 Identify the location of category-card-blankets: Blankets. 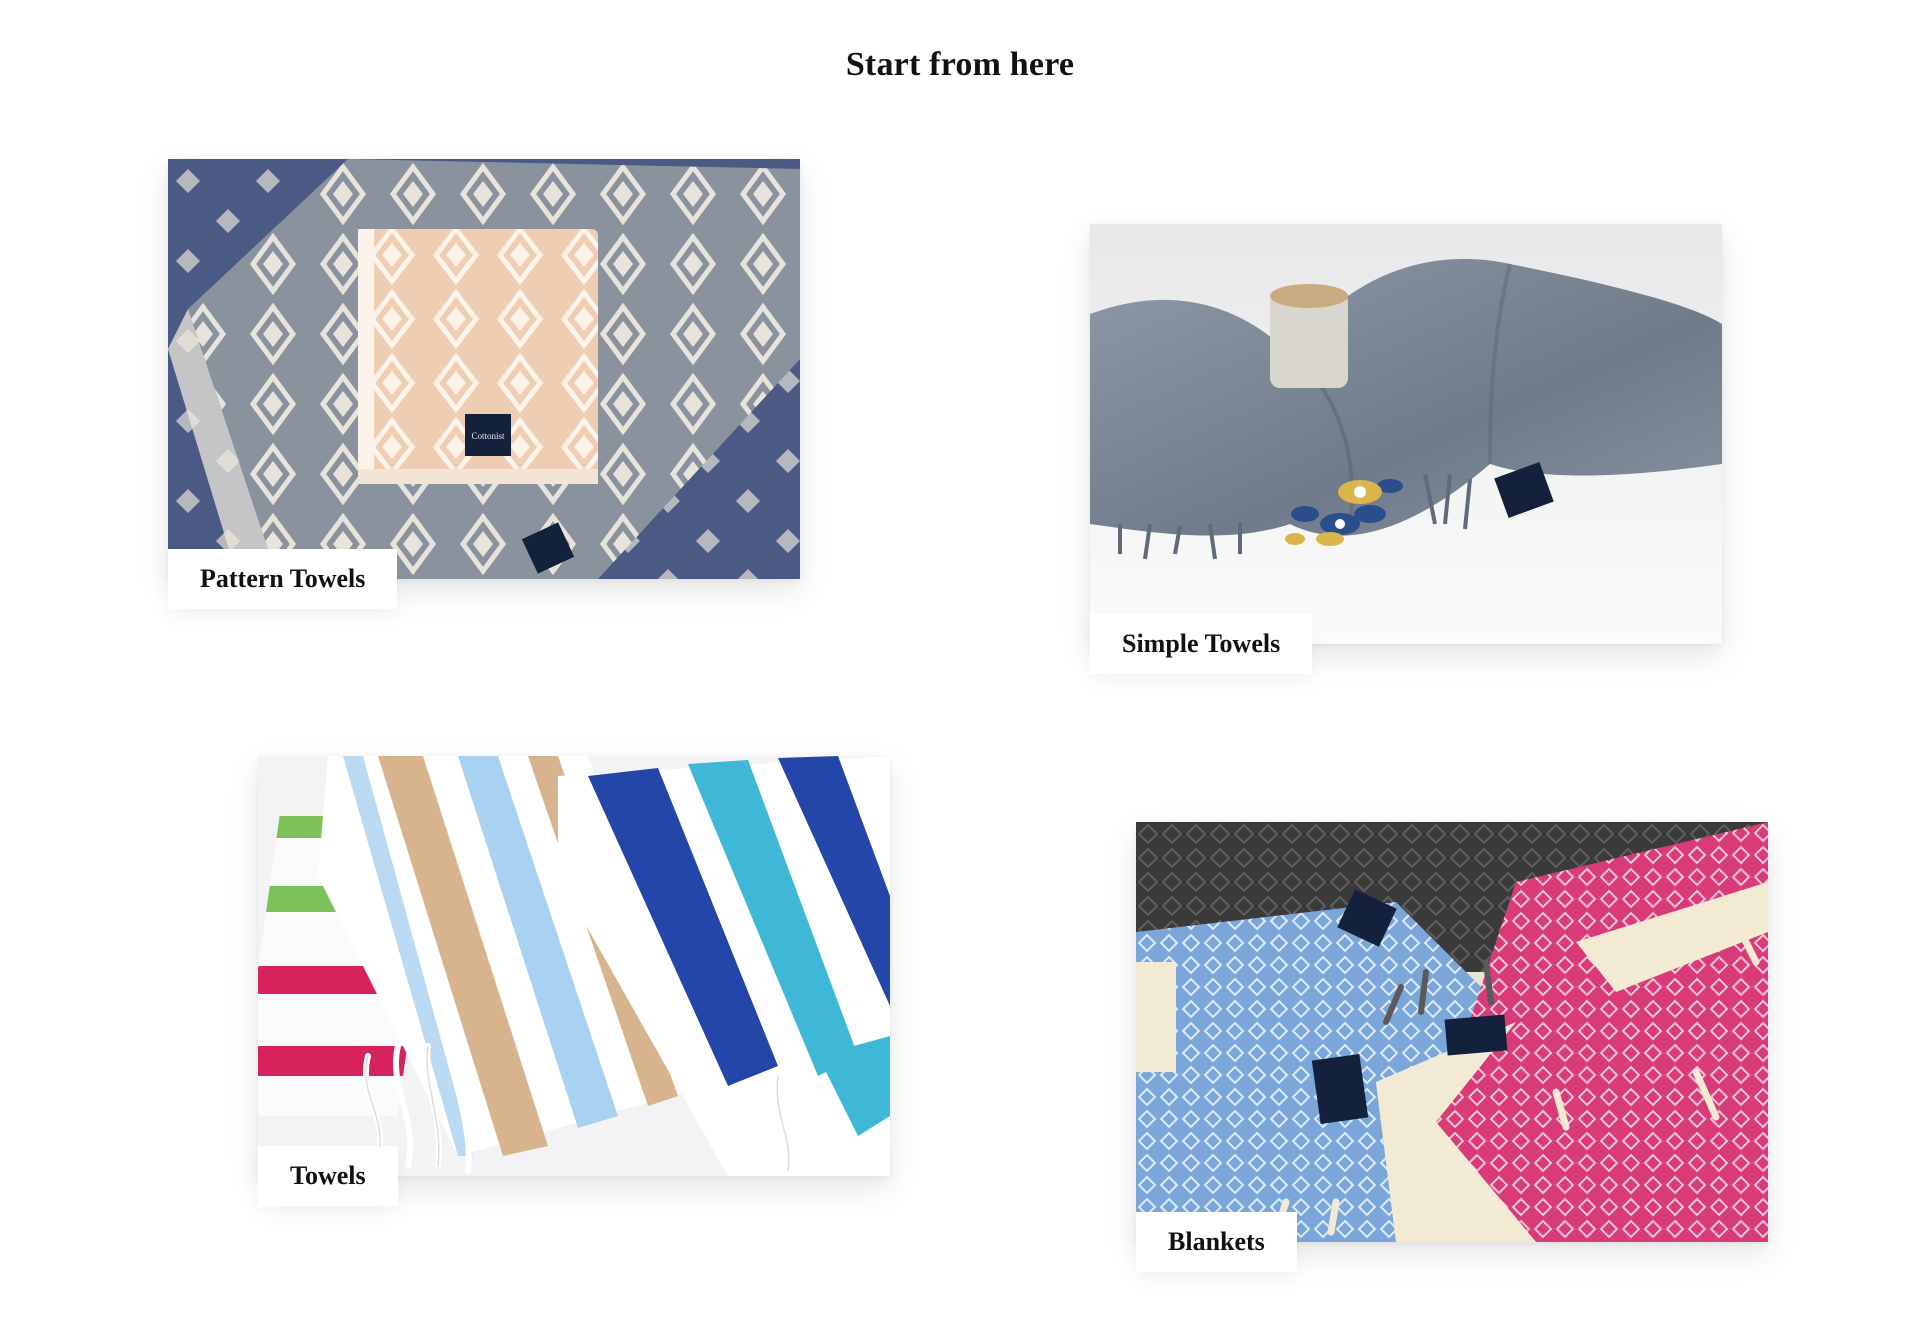
(1452, 1047).